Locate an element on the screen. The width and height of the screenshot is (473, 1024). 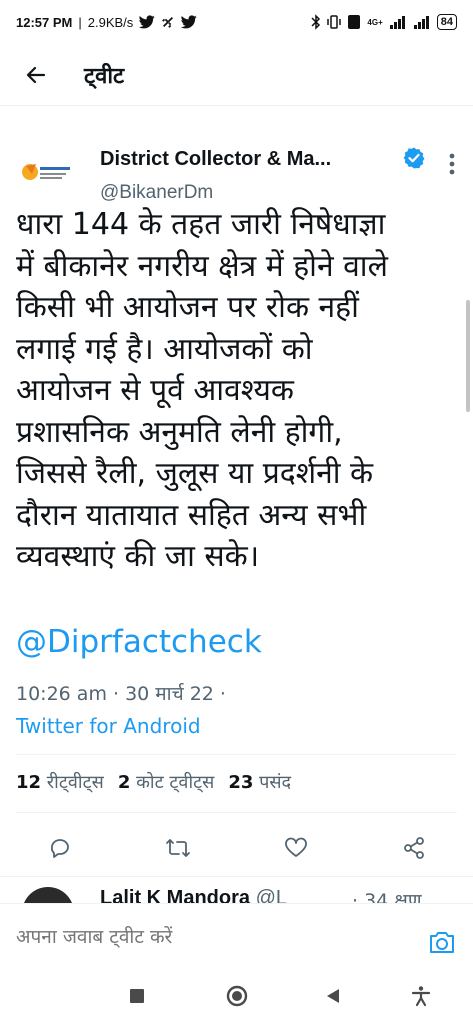
quotes-count: 2 is located at coordinates (124, 782).